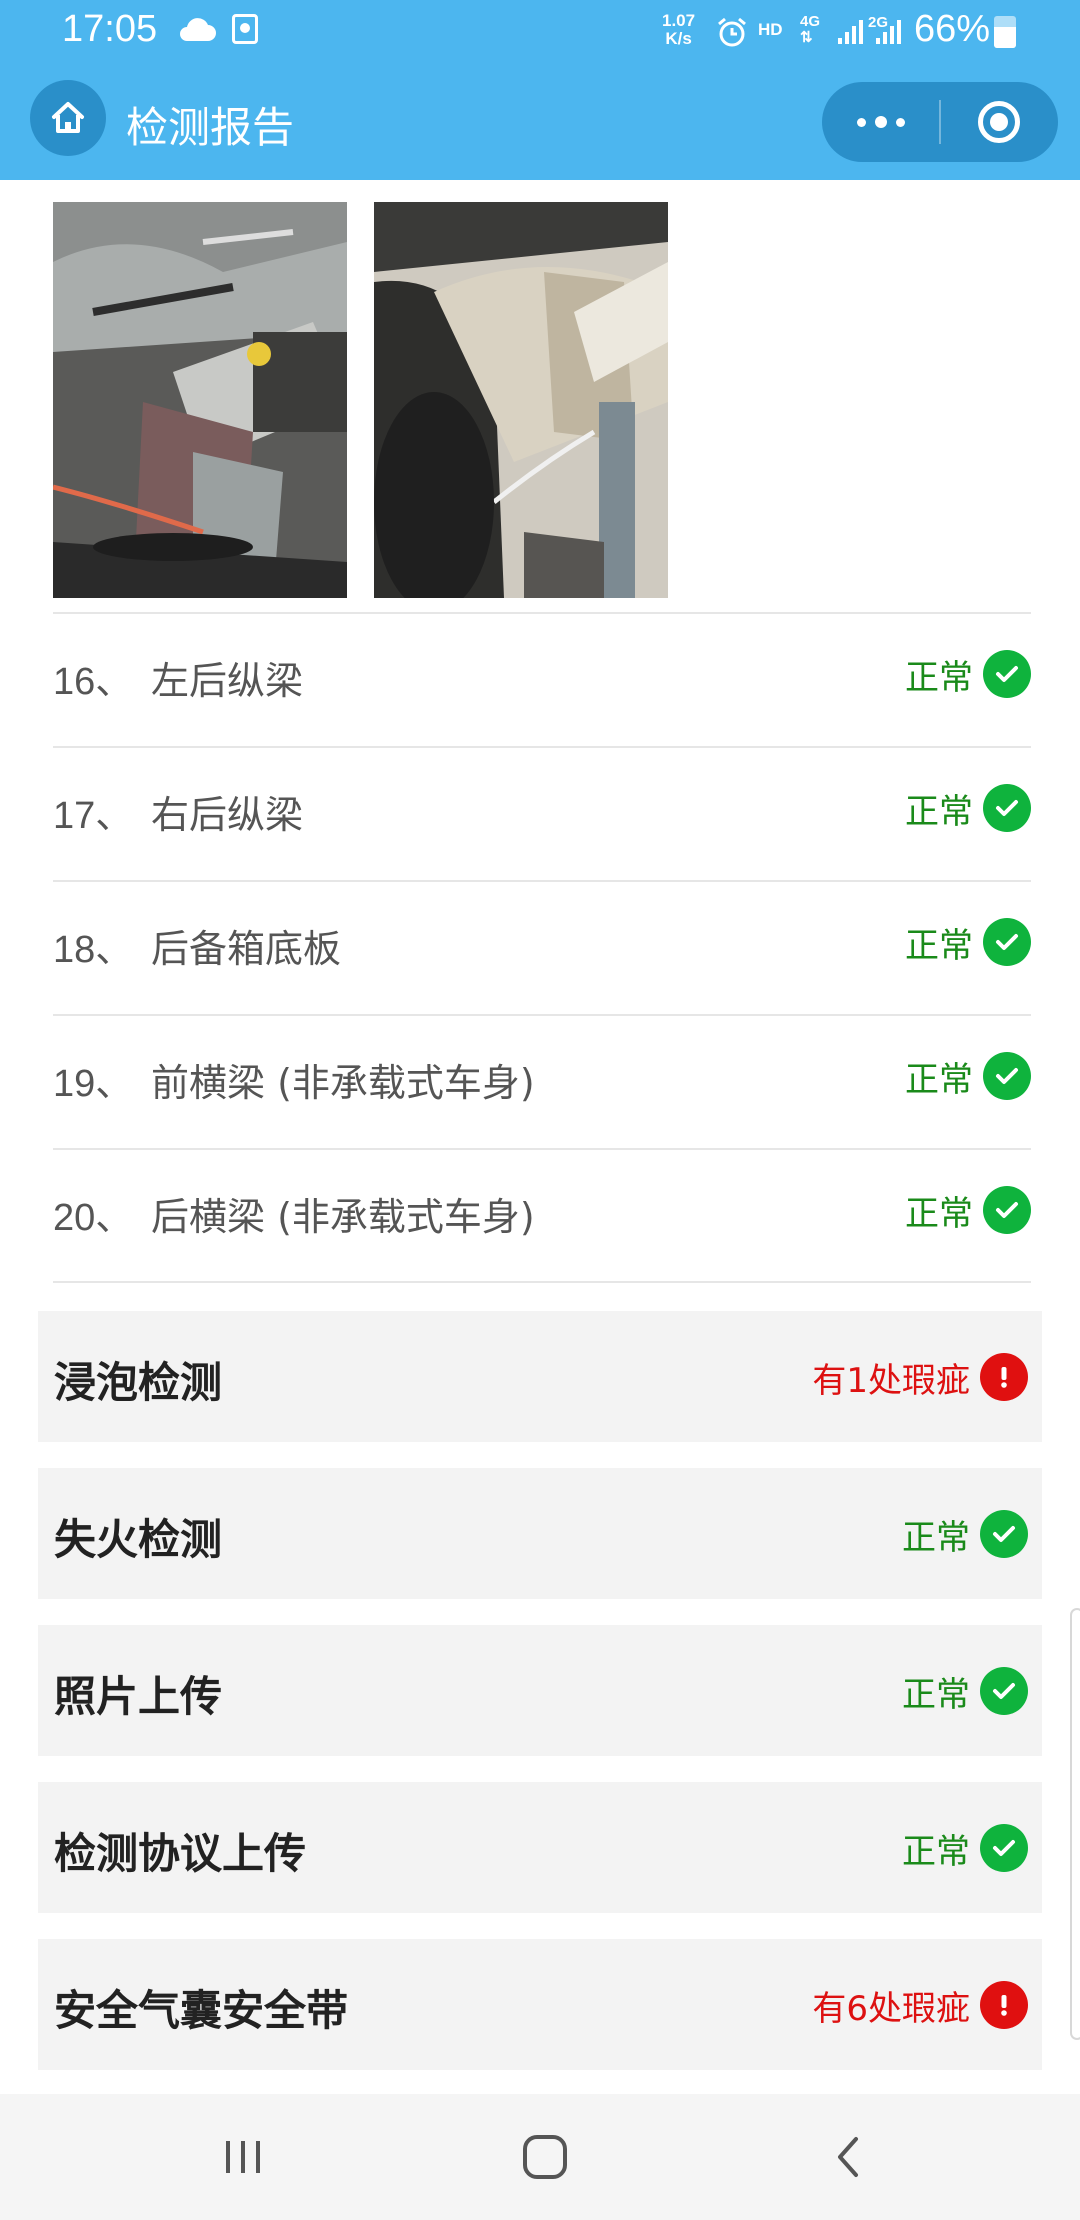 This screenshot has width=1080, height=2220. I want to click on more-button, so click(881, 122).